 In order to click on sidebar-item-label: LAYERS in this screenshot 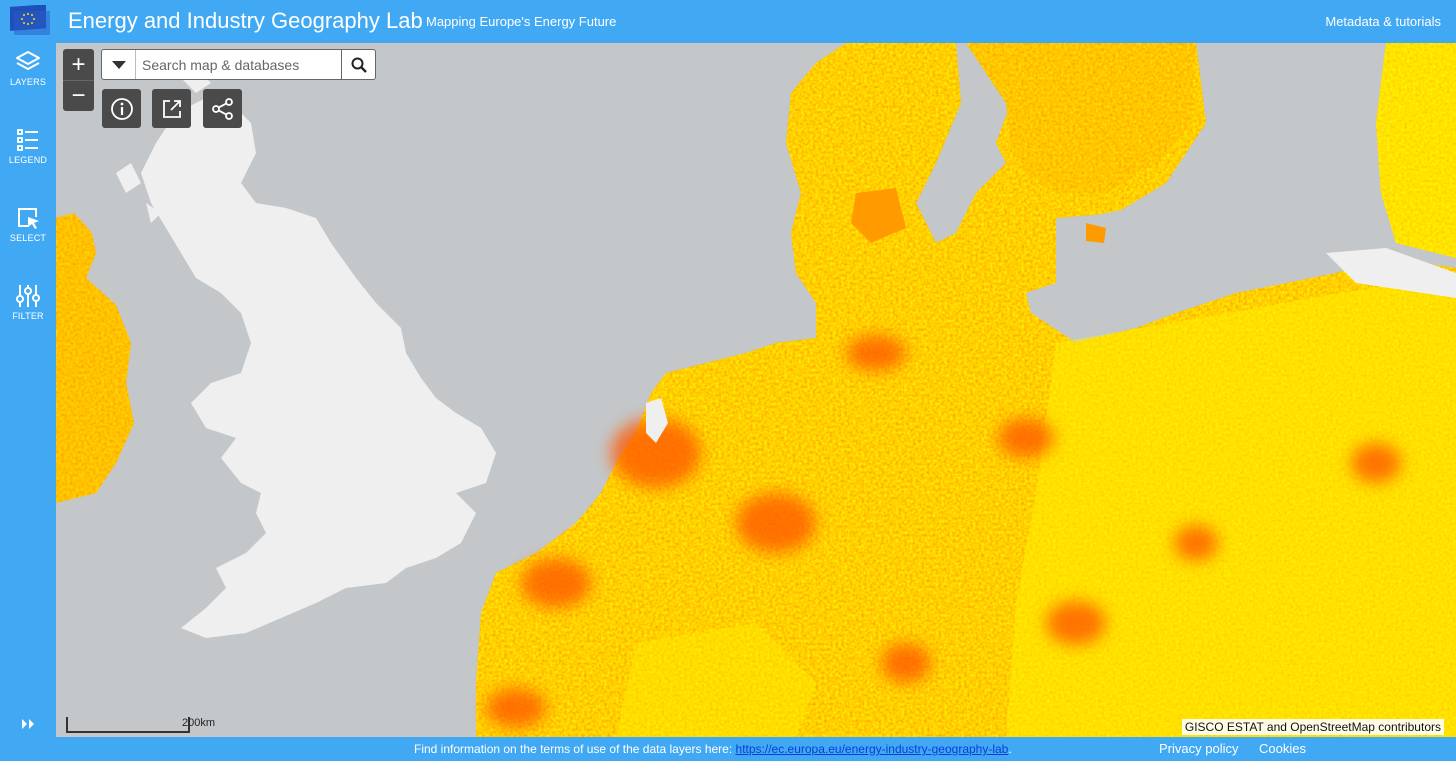, I will do `click(28, 82)`.